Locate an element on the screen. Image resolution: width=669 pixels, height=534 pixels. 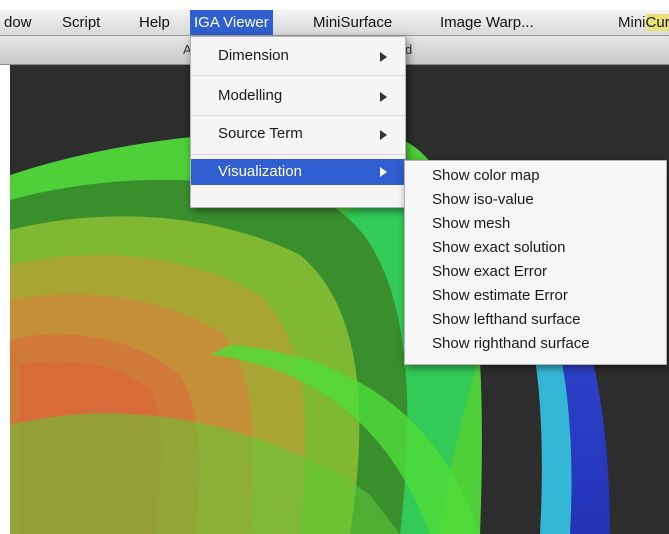
submenu-show-exact-error: Show exact Error is located at coordinates (489, 272).